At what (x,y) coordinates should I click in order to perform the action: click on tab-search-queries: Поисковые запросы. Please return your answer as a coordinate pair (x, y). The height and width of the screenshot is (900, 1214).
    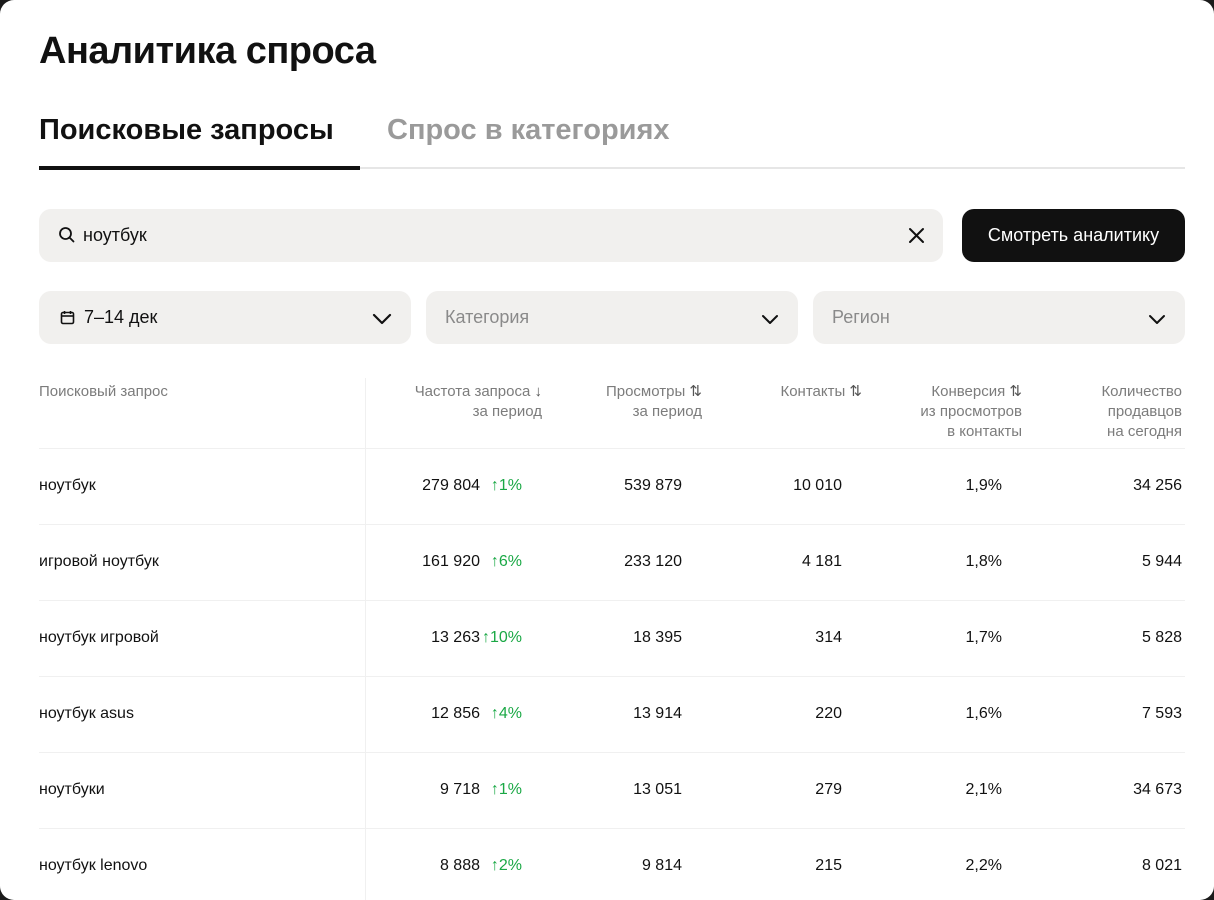
    Looking at the image, I should click on (186, 130).